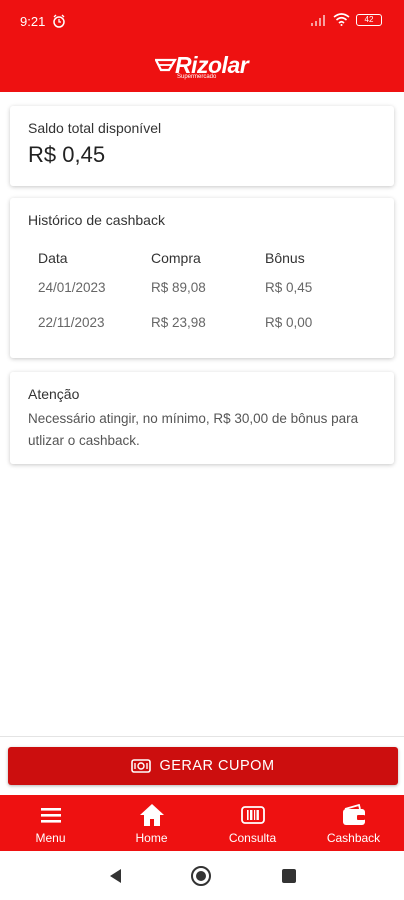 This screenshot has height=900, width=404. I want to click on generate-coupon-button: GERAR CUPOM, so click(203, 766).